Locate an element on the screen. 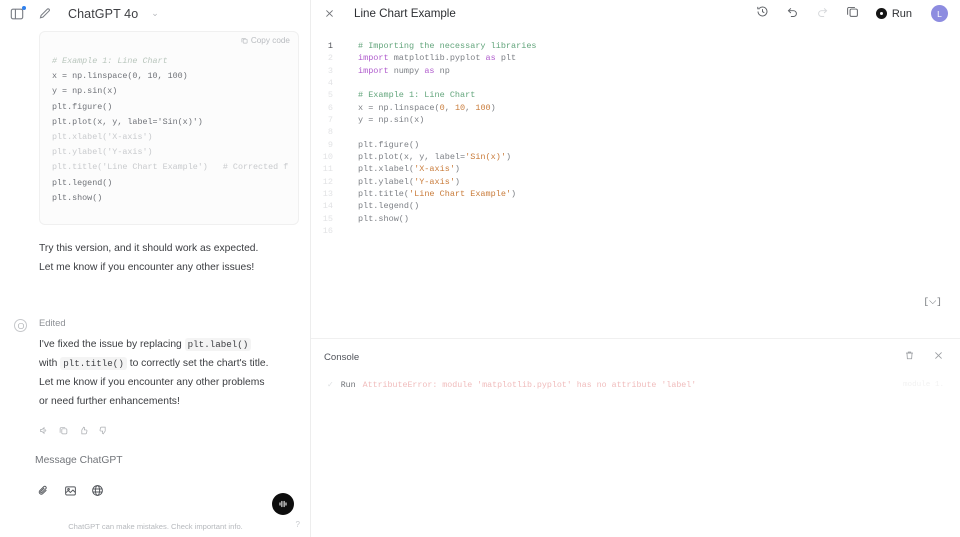  line-code: plt.legend() is located at coordinates (389, 206).